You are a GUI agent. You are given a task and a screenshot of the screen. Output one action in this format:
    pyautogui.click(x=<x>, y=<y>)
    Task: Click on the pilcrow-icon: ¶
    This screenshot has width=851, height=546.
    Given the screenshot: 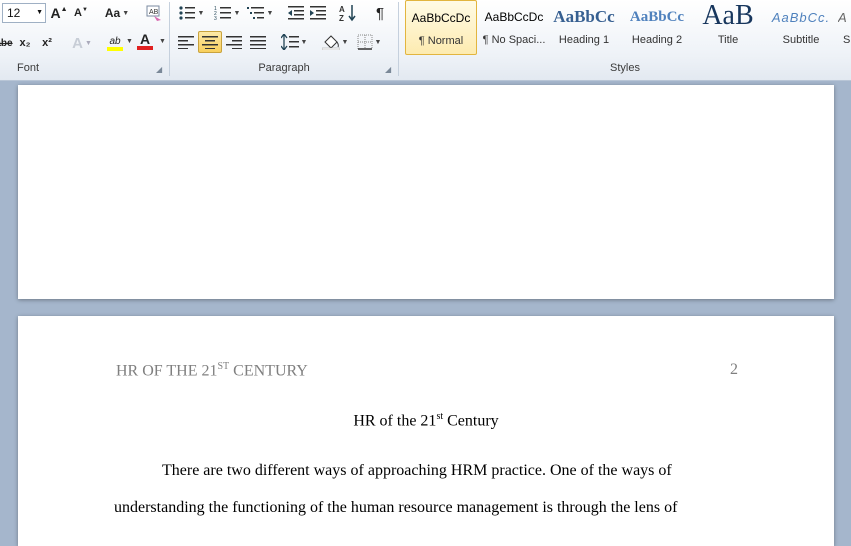 What is the action you would take?
    pyautogui.click(x=380, y=13)
    